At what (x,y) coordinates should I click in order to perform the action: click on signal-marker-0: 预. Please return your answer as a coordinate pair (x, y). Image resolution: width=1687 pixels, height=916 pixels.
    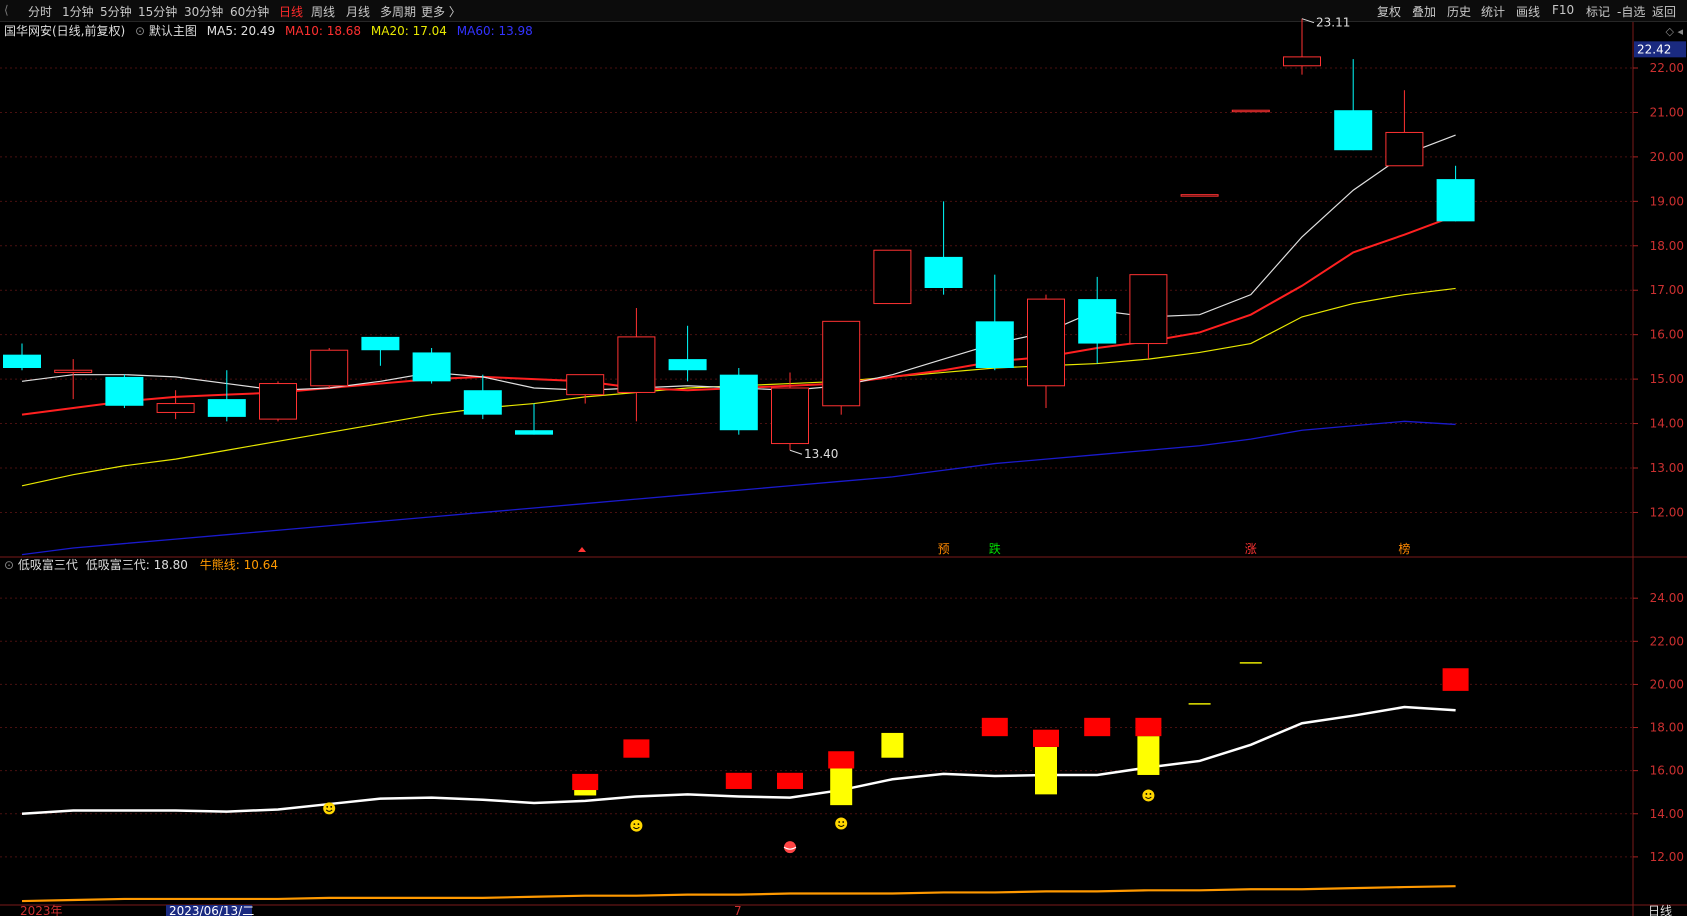
    Looking at the image, I should click on (944, 549).